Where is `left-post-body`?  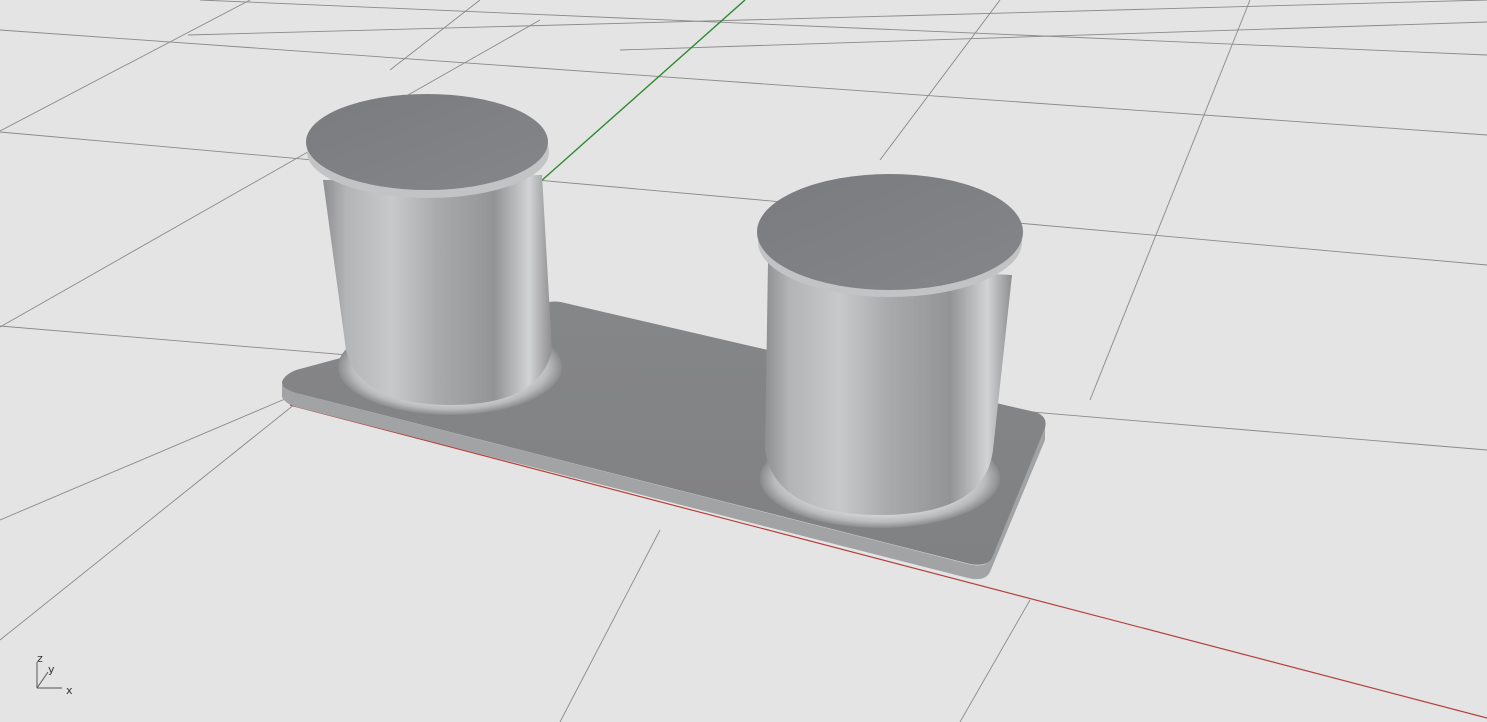
left-post-body is located at coordinates (437, 290).